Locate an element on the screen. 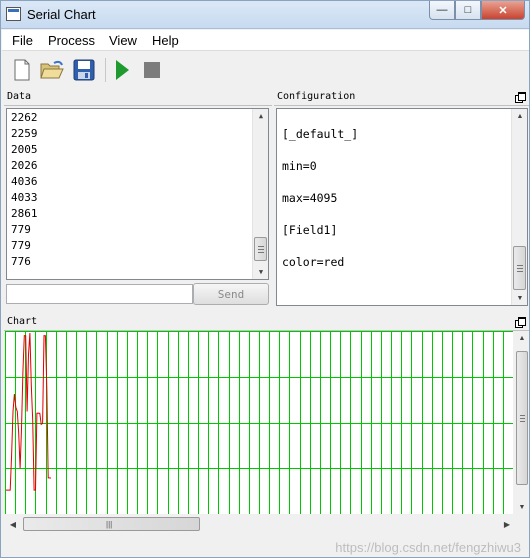 Image resolution: width=530 pixels, height=558 pixels. close-button: ✕ is located at coordinates (503, 10).